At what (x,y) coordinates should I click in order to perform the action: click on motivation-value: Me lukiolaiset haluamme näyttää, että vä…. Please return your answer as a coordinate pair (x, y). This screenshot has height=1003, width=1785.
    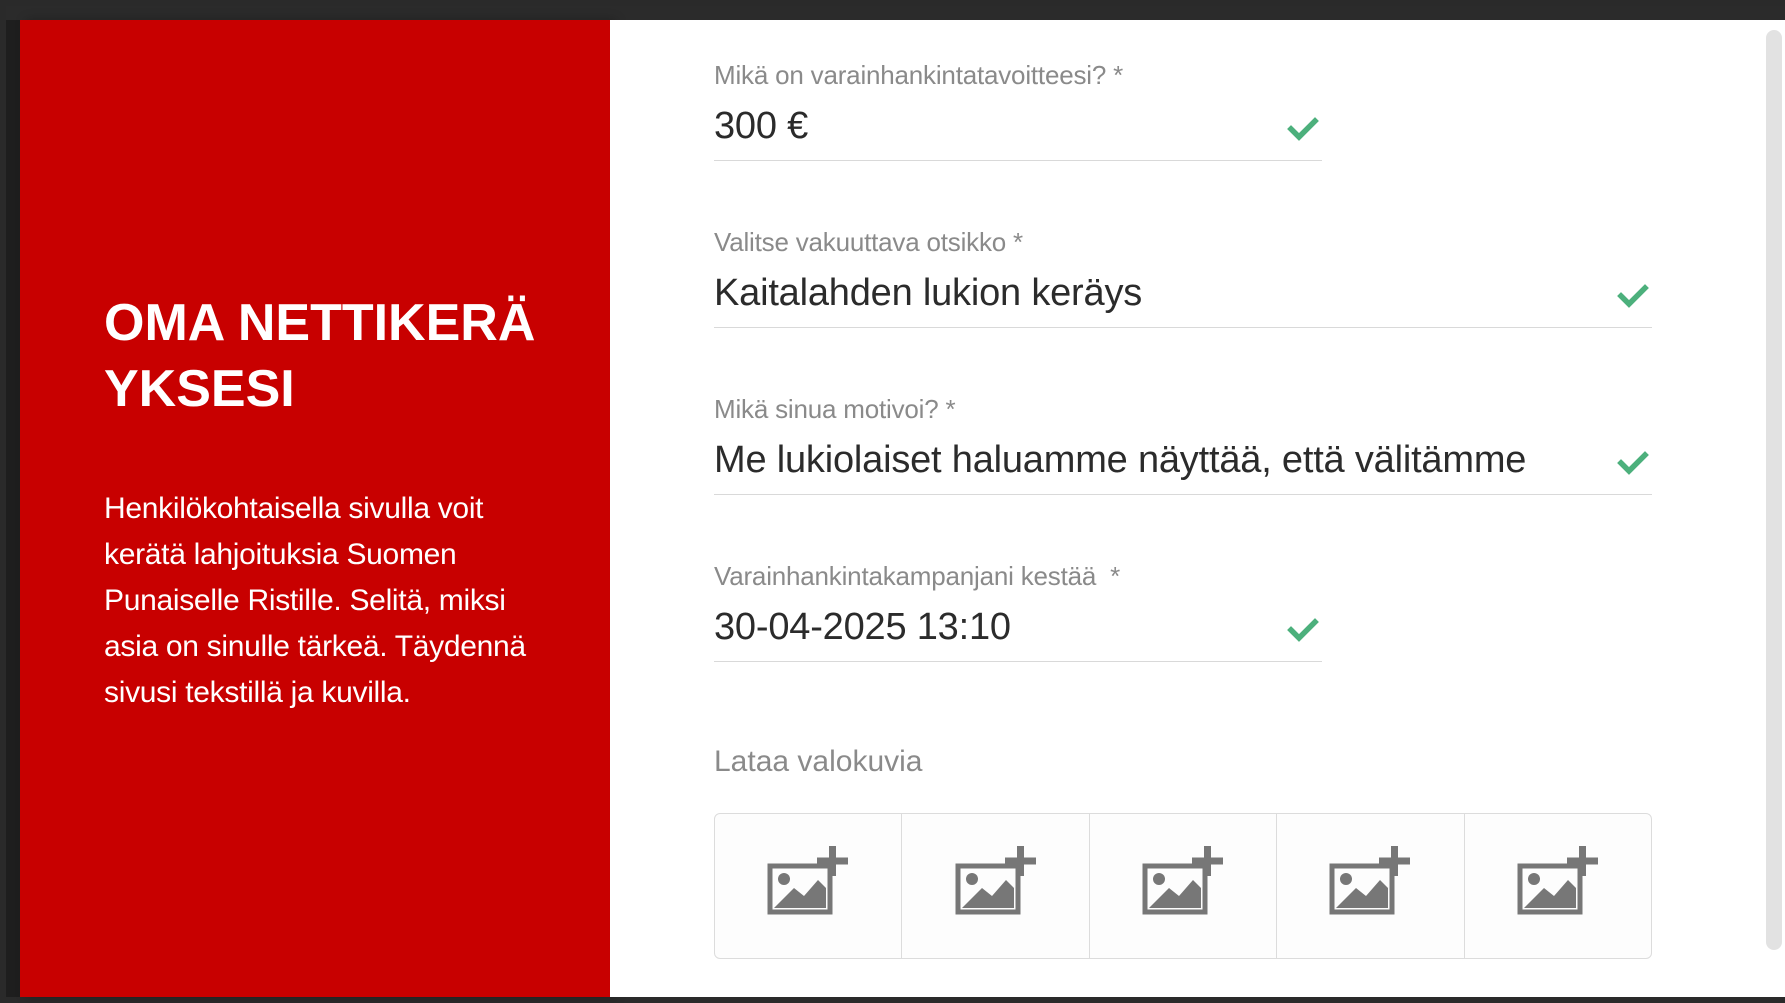
    Looking at the image, I should click on (1120, 460).